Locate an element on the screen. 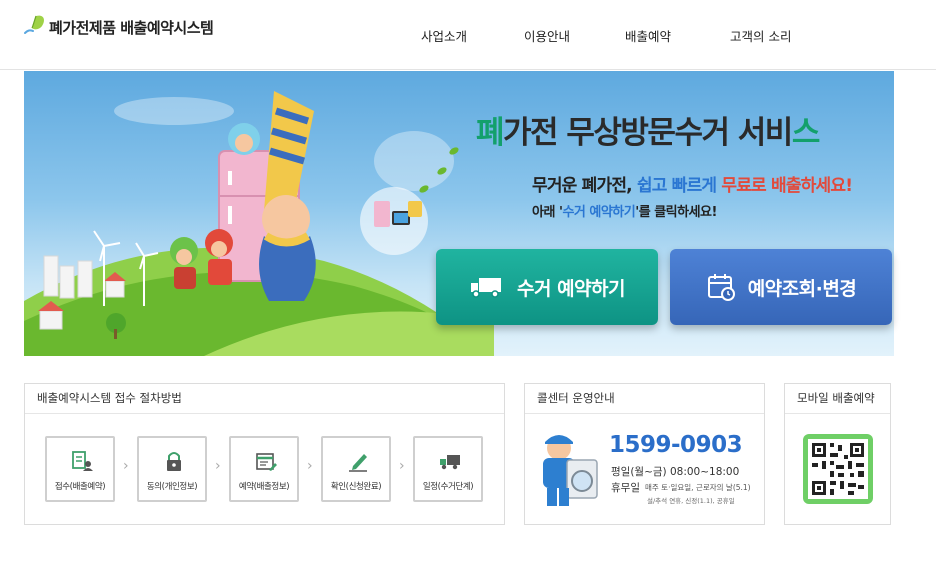 The height and width of the screenshot is (564, 936). process-step-label: 접수(배출예약) is located at coordinates (80, 487).